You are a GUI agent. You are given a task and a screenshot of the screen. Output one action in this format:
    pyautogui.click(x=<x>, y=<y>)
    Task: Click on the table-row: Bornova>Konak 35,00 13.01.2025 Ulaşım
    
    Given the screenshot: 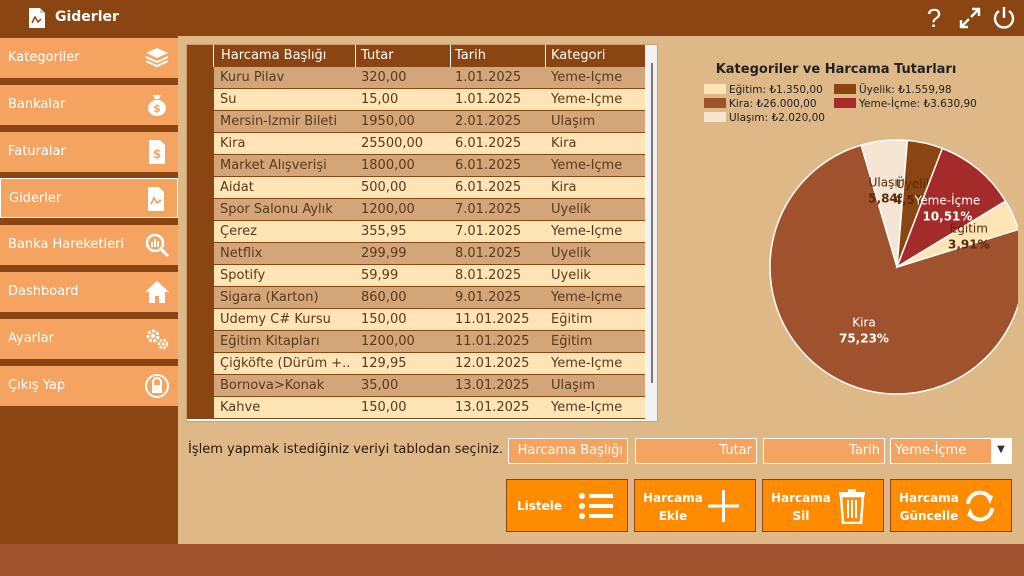 What is the action you would take?
    pyautogui.click(x=416, y=386)
    